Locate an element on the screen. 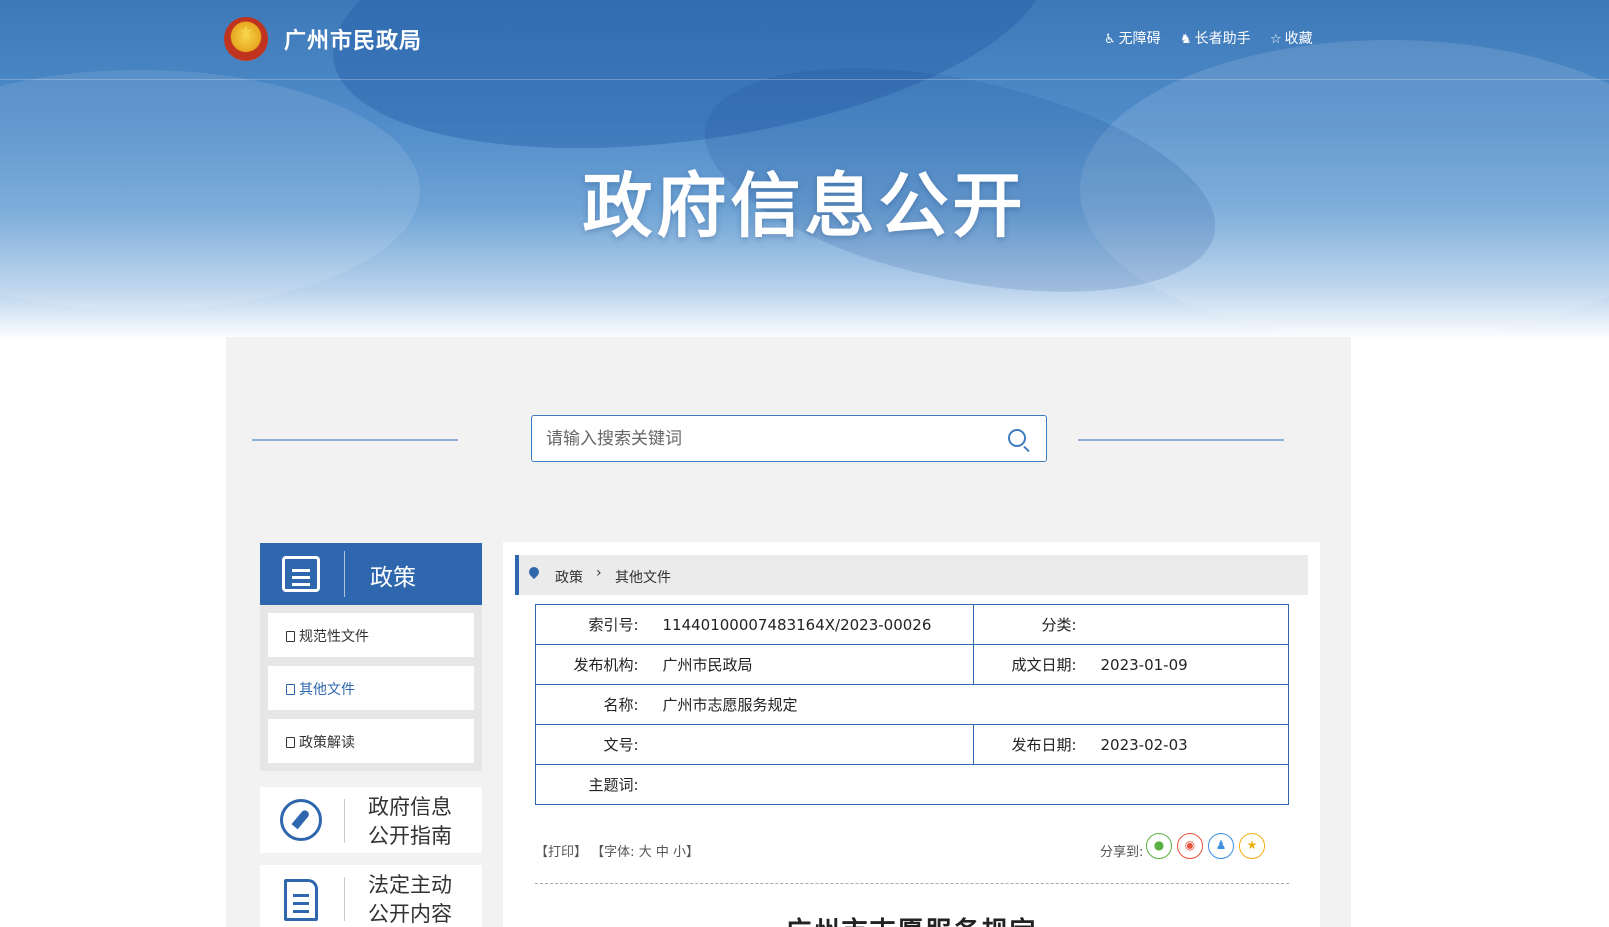 This screenshot has height=927, width=1609. table-row: 主题词: is located at coordinates (912, 784).